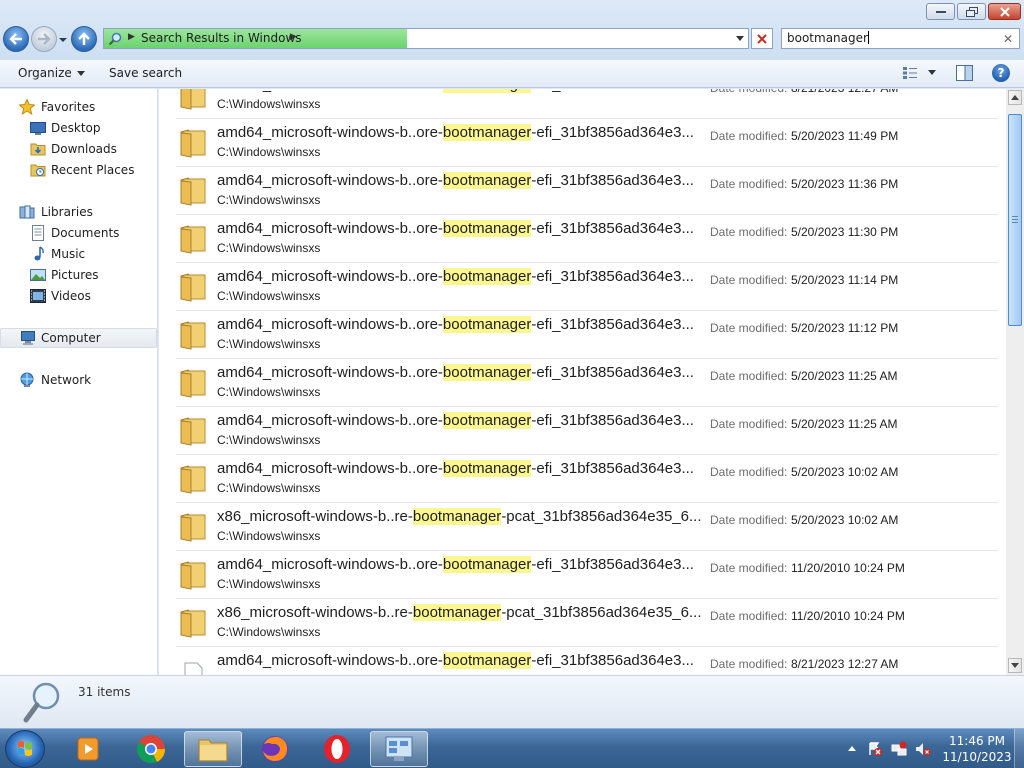 This screenshot has height=768, width=1024. Describe the element at coordinates (1015, 97) in the screenshot. I see `scroll-up-button` at that location.